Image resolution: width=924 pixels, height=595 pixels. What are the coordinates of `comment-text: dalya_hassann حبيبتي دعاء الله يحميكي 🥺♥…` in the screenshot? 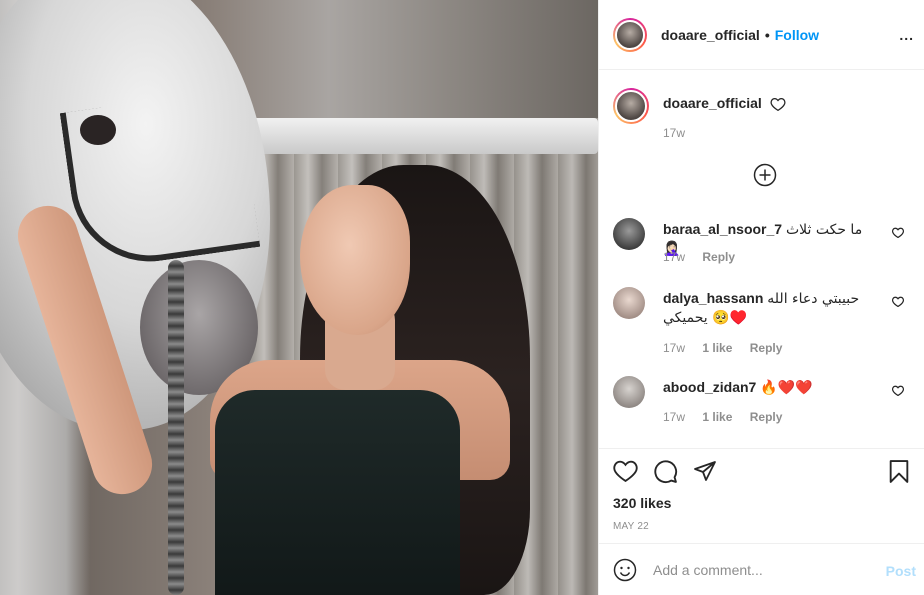 It's located at (763, 308).